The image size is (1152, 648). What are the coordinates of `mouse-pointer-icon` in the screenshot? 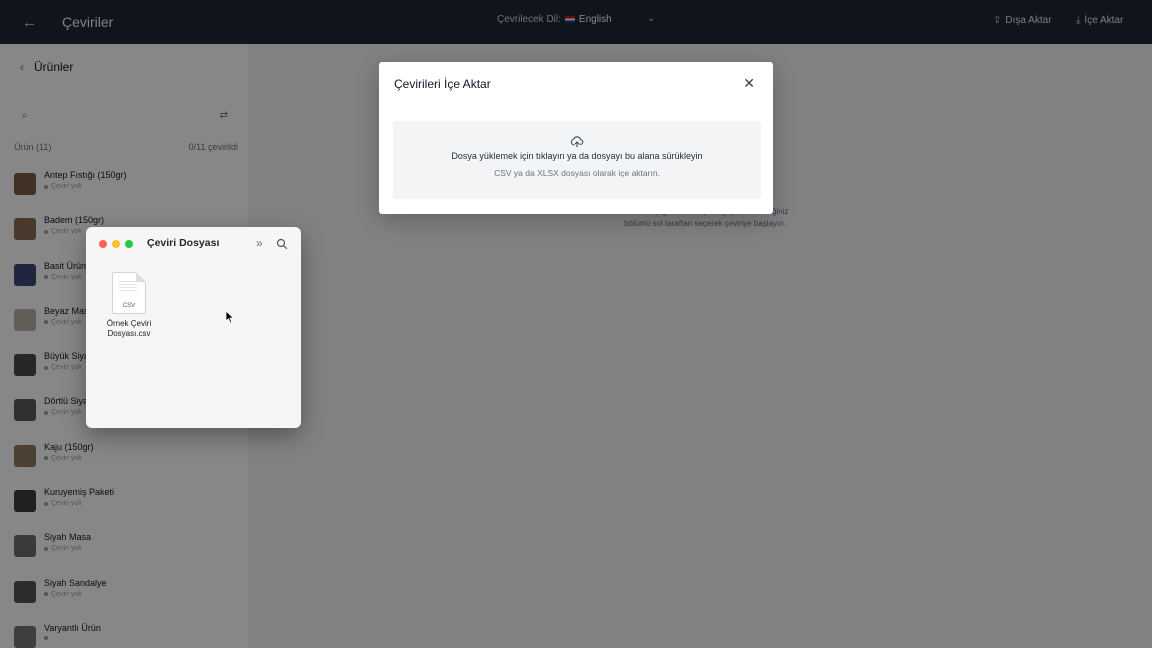 It's located at (230, 317).